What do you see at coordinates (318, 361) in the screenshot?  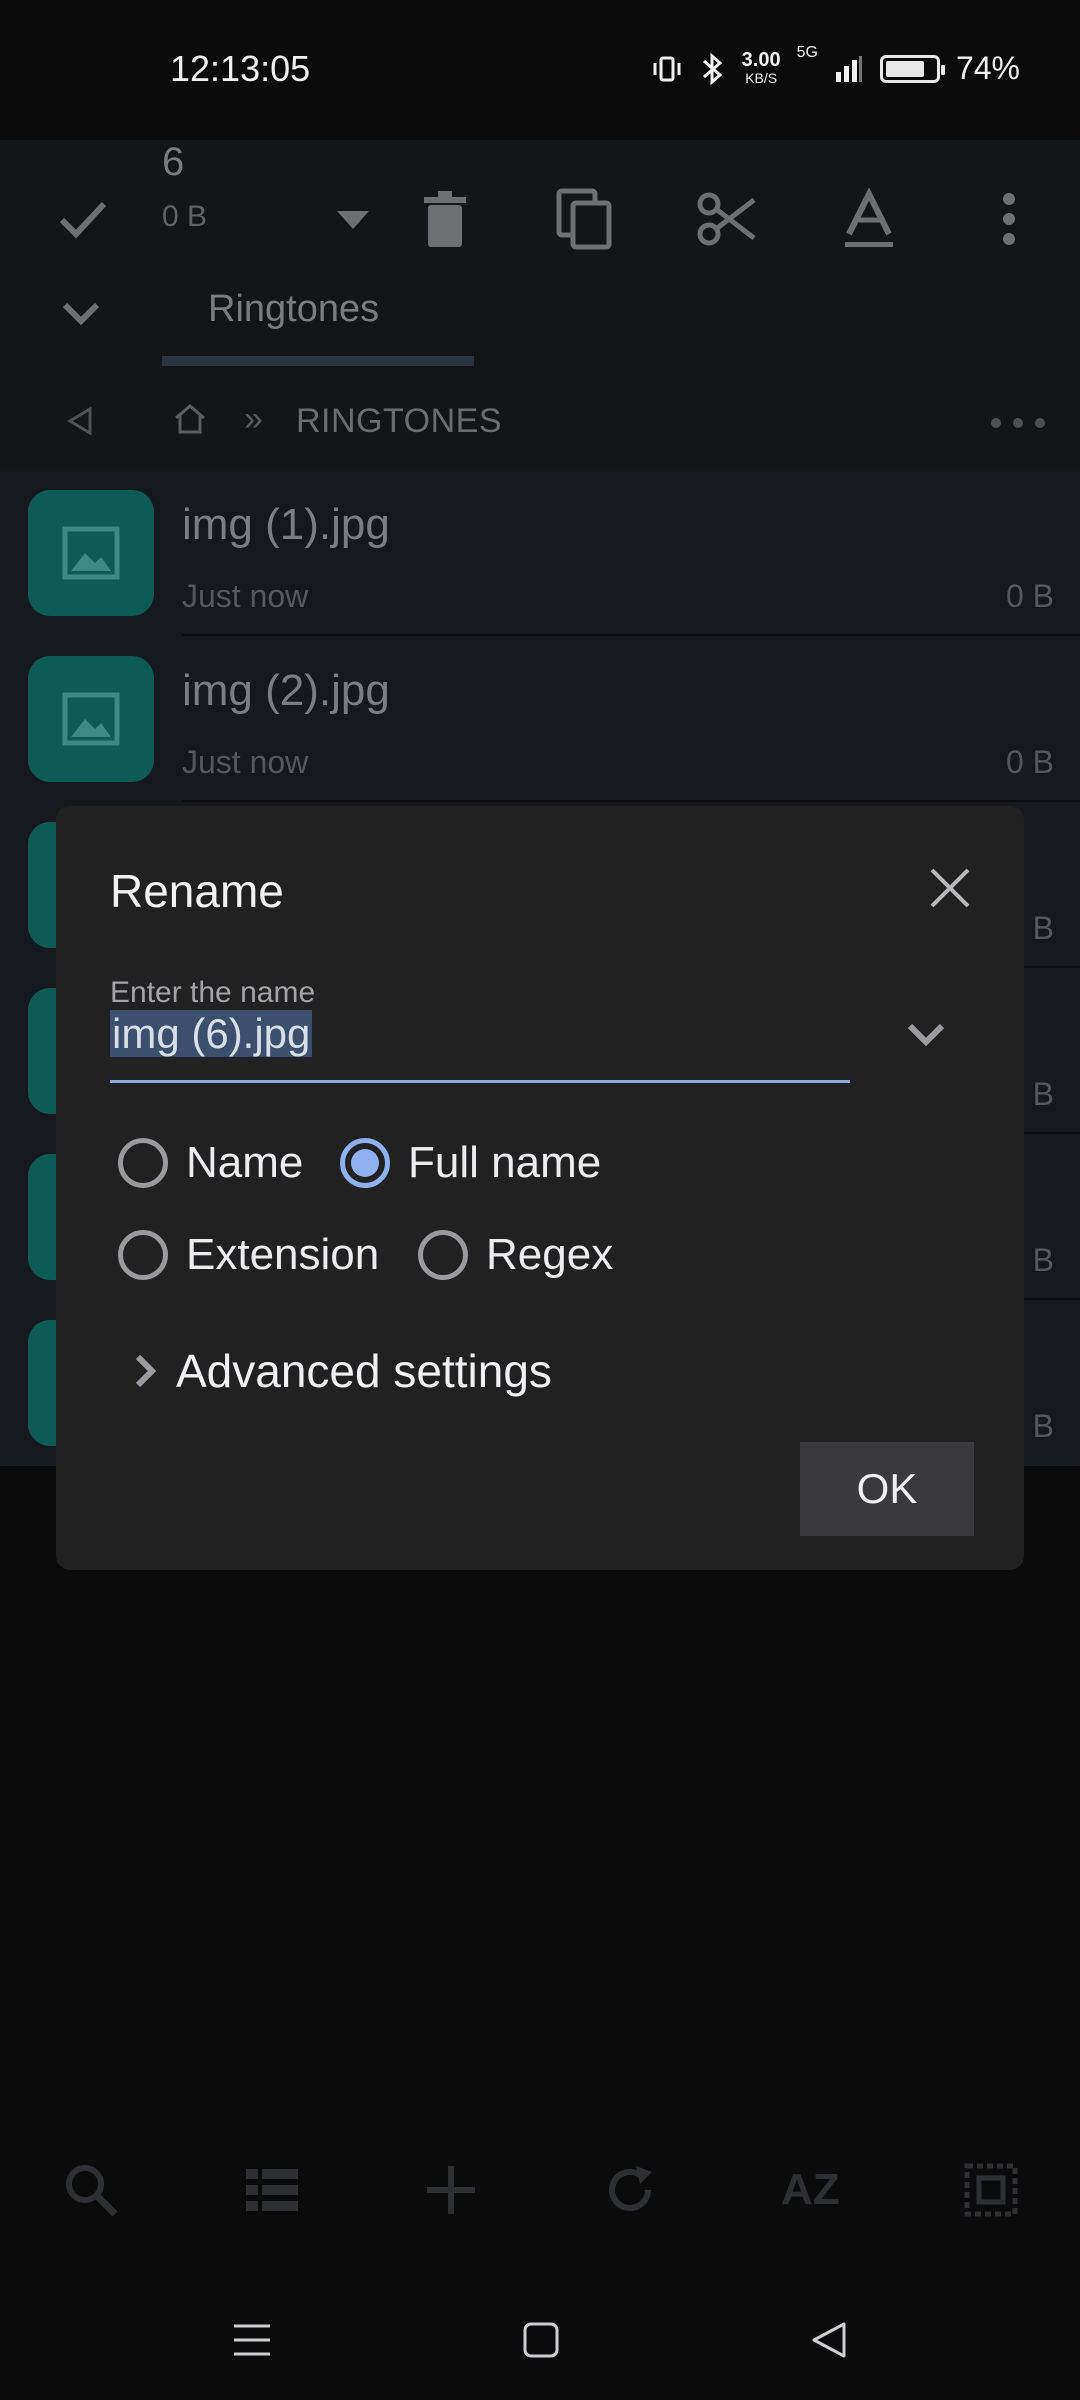 I see `tab-indicator` at bounding box center [318, 361].